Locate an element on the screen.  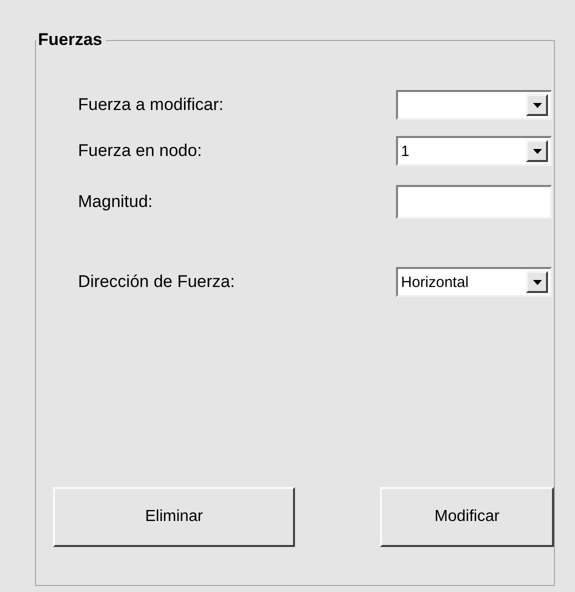
dropdown: 1 is located at coordinates (474, 151).